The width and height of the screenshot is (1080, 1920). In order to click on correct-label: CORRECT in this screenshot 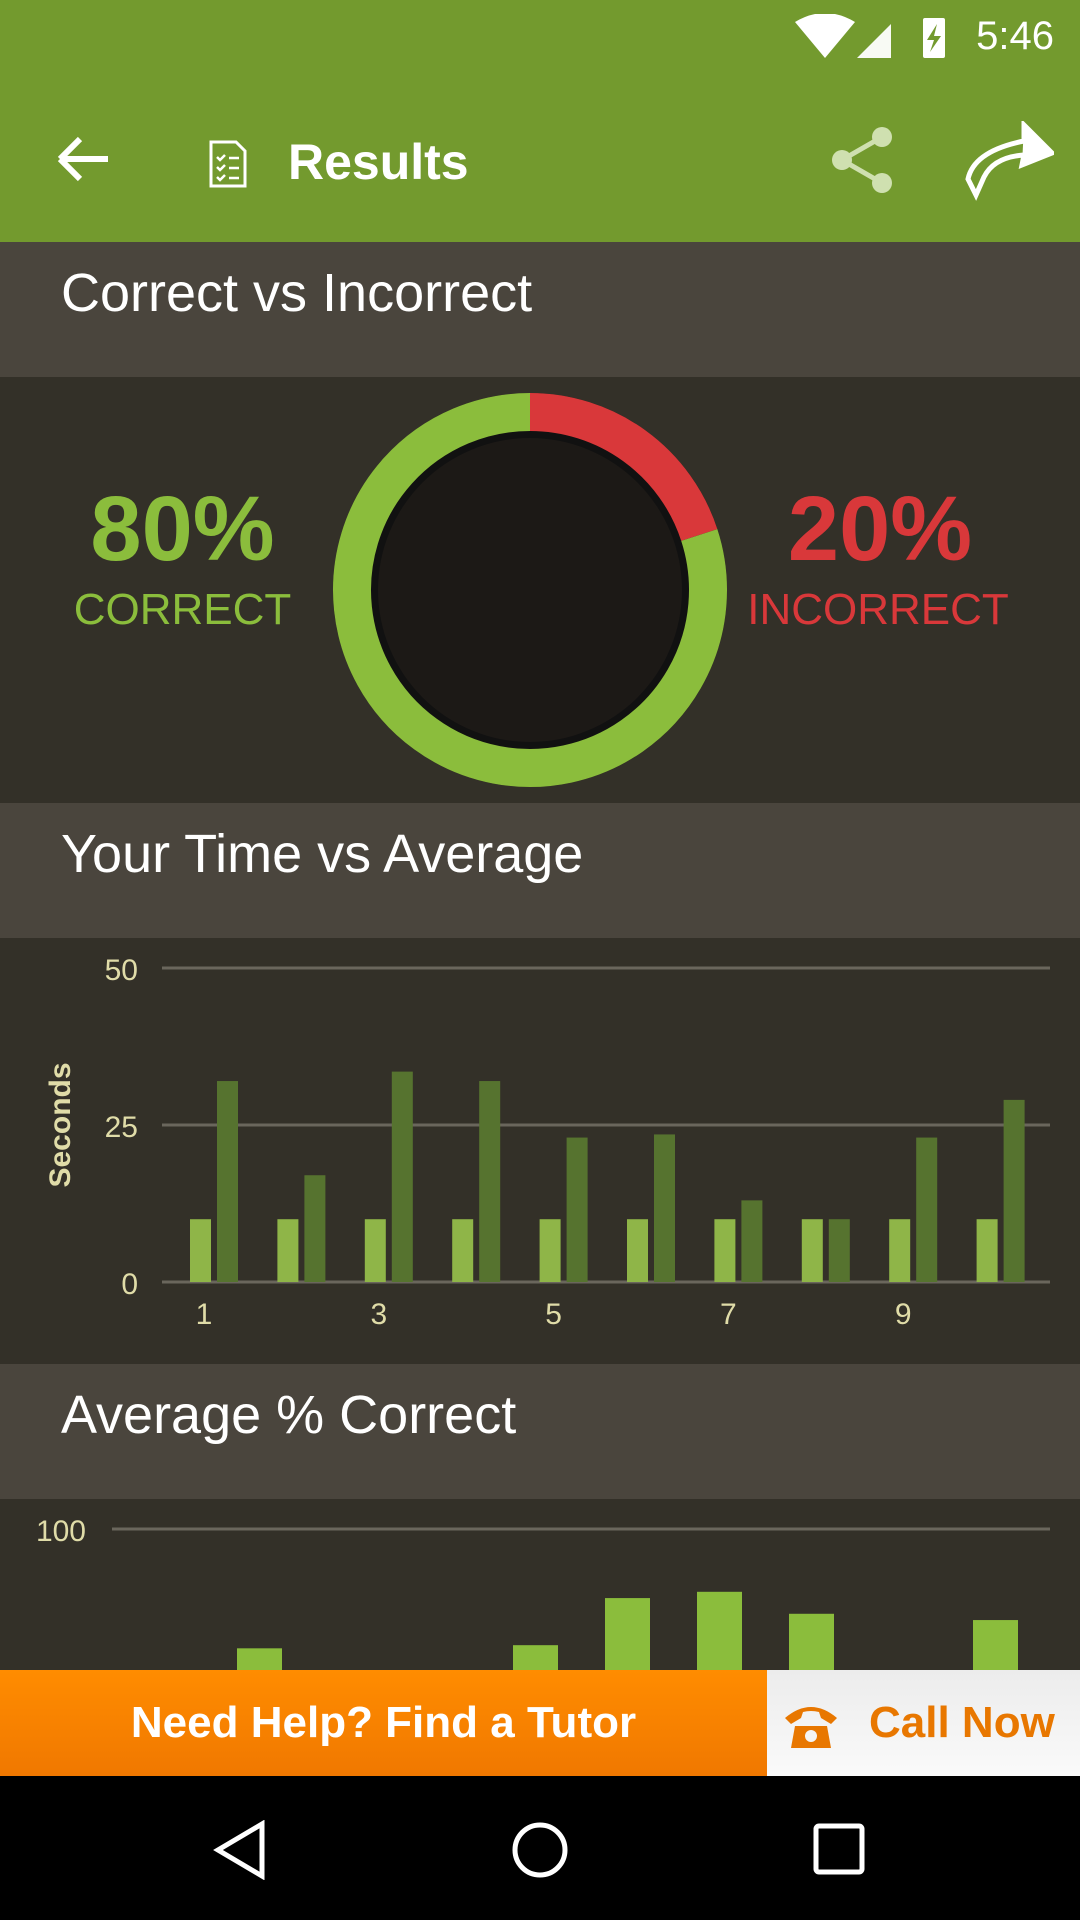, I will do `click(182, 609)`.